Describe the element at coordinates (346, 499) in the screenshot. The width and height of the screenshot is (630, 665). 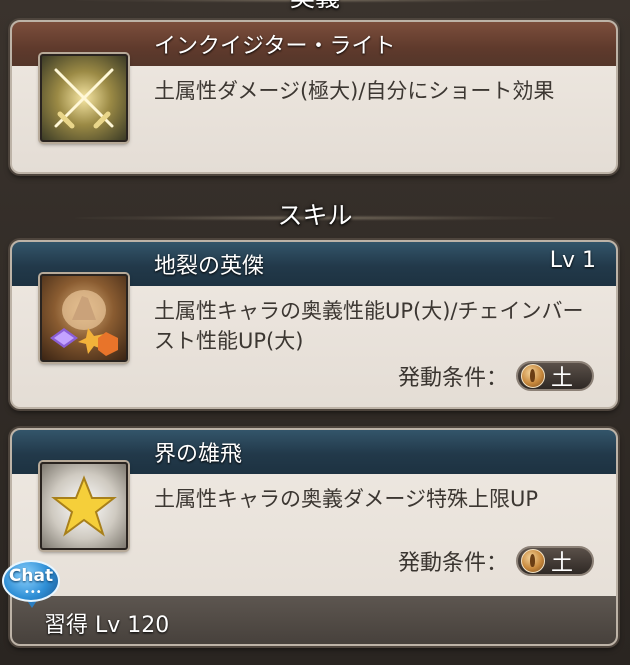
I see `skill-description: 土属性キャラの奥義ダメージ特殊上限UP` at that location.